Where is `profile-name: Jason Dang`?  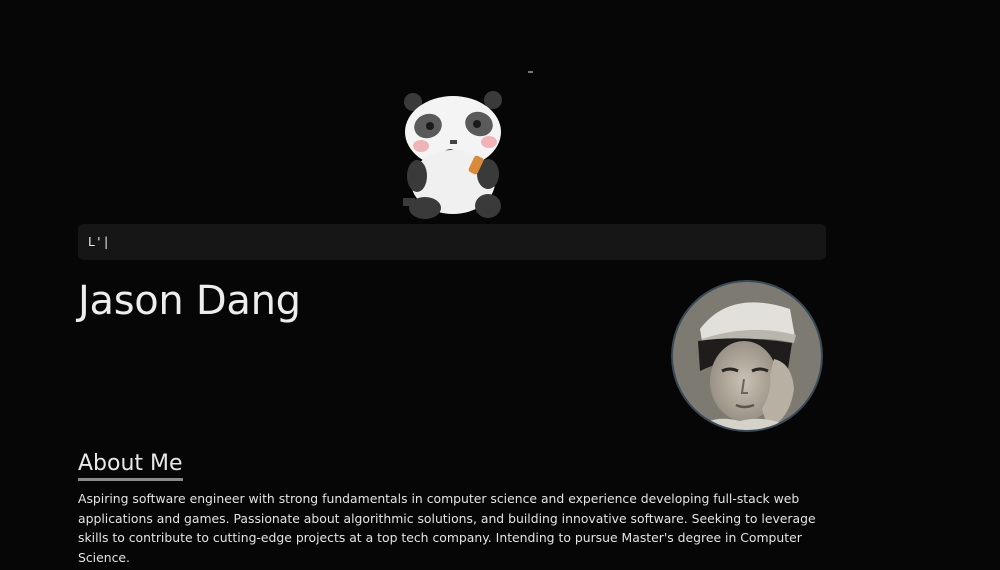 profile-name: Jason Dang is located at coordinates (189, 301).